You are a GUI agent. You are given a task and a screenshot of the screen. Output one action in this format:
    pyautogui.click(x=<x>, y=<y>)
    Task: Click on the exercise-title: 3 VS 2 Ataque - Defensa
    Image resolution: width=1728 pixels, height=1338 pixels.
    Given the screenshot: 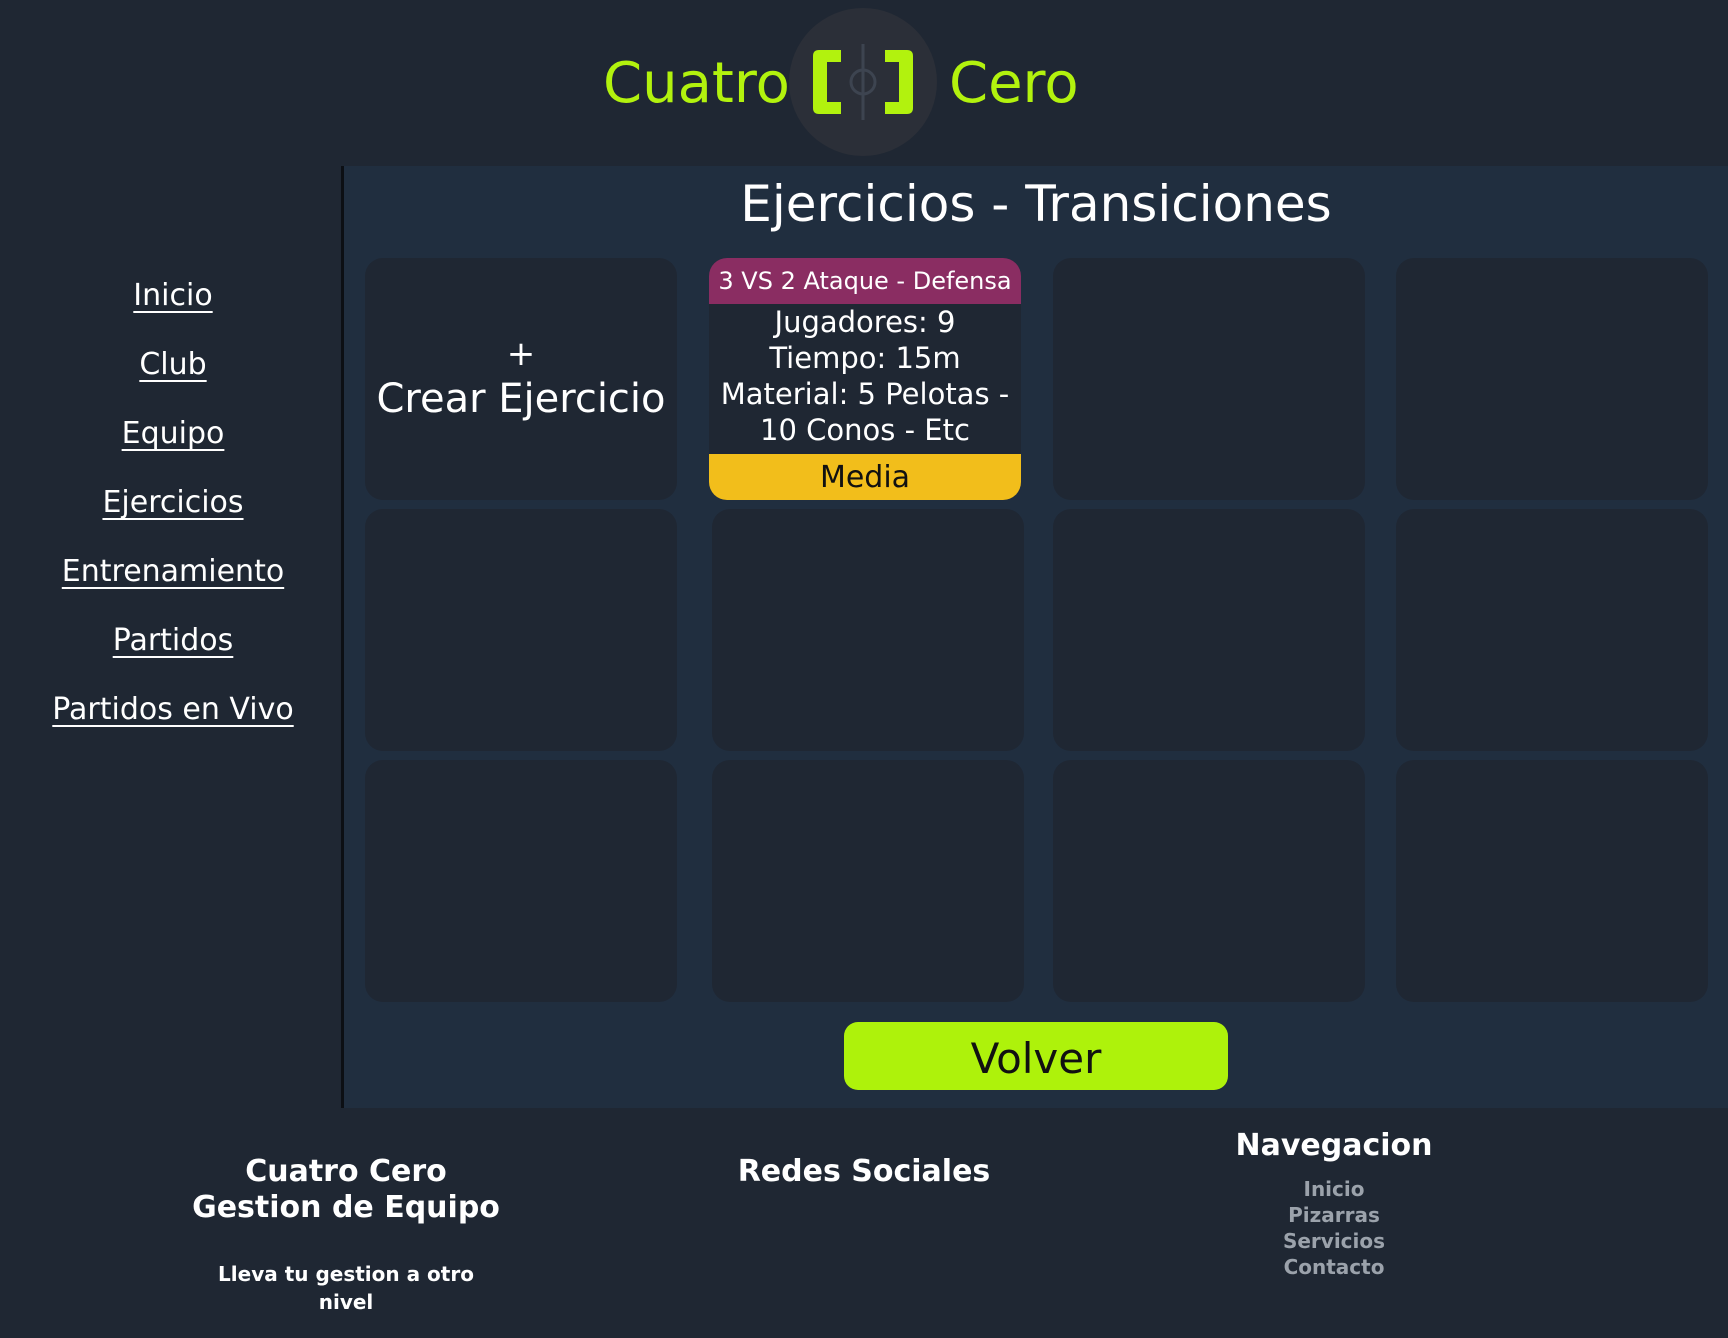 What is the action you would take?
    pyautogui.click(x=865, y=281)
    